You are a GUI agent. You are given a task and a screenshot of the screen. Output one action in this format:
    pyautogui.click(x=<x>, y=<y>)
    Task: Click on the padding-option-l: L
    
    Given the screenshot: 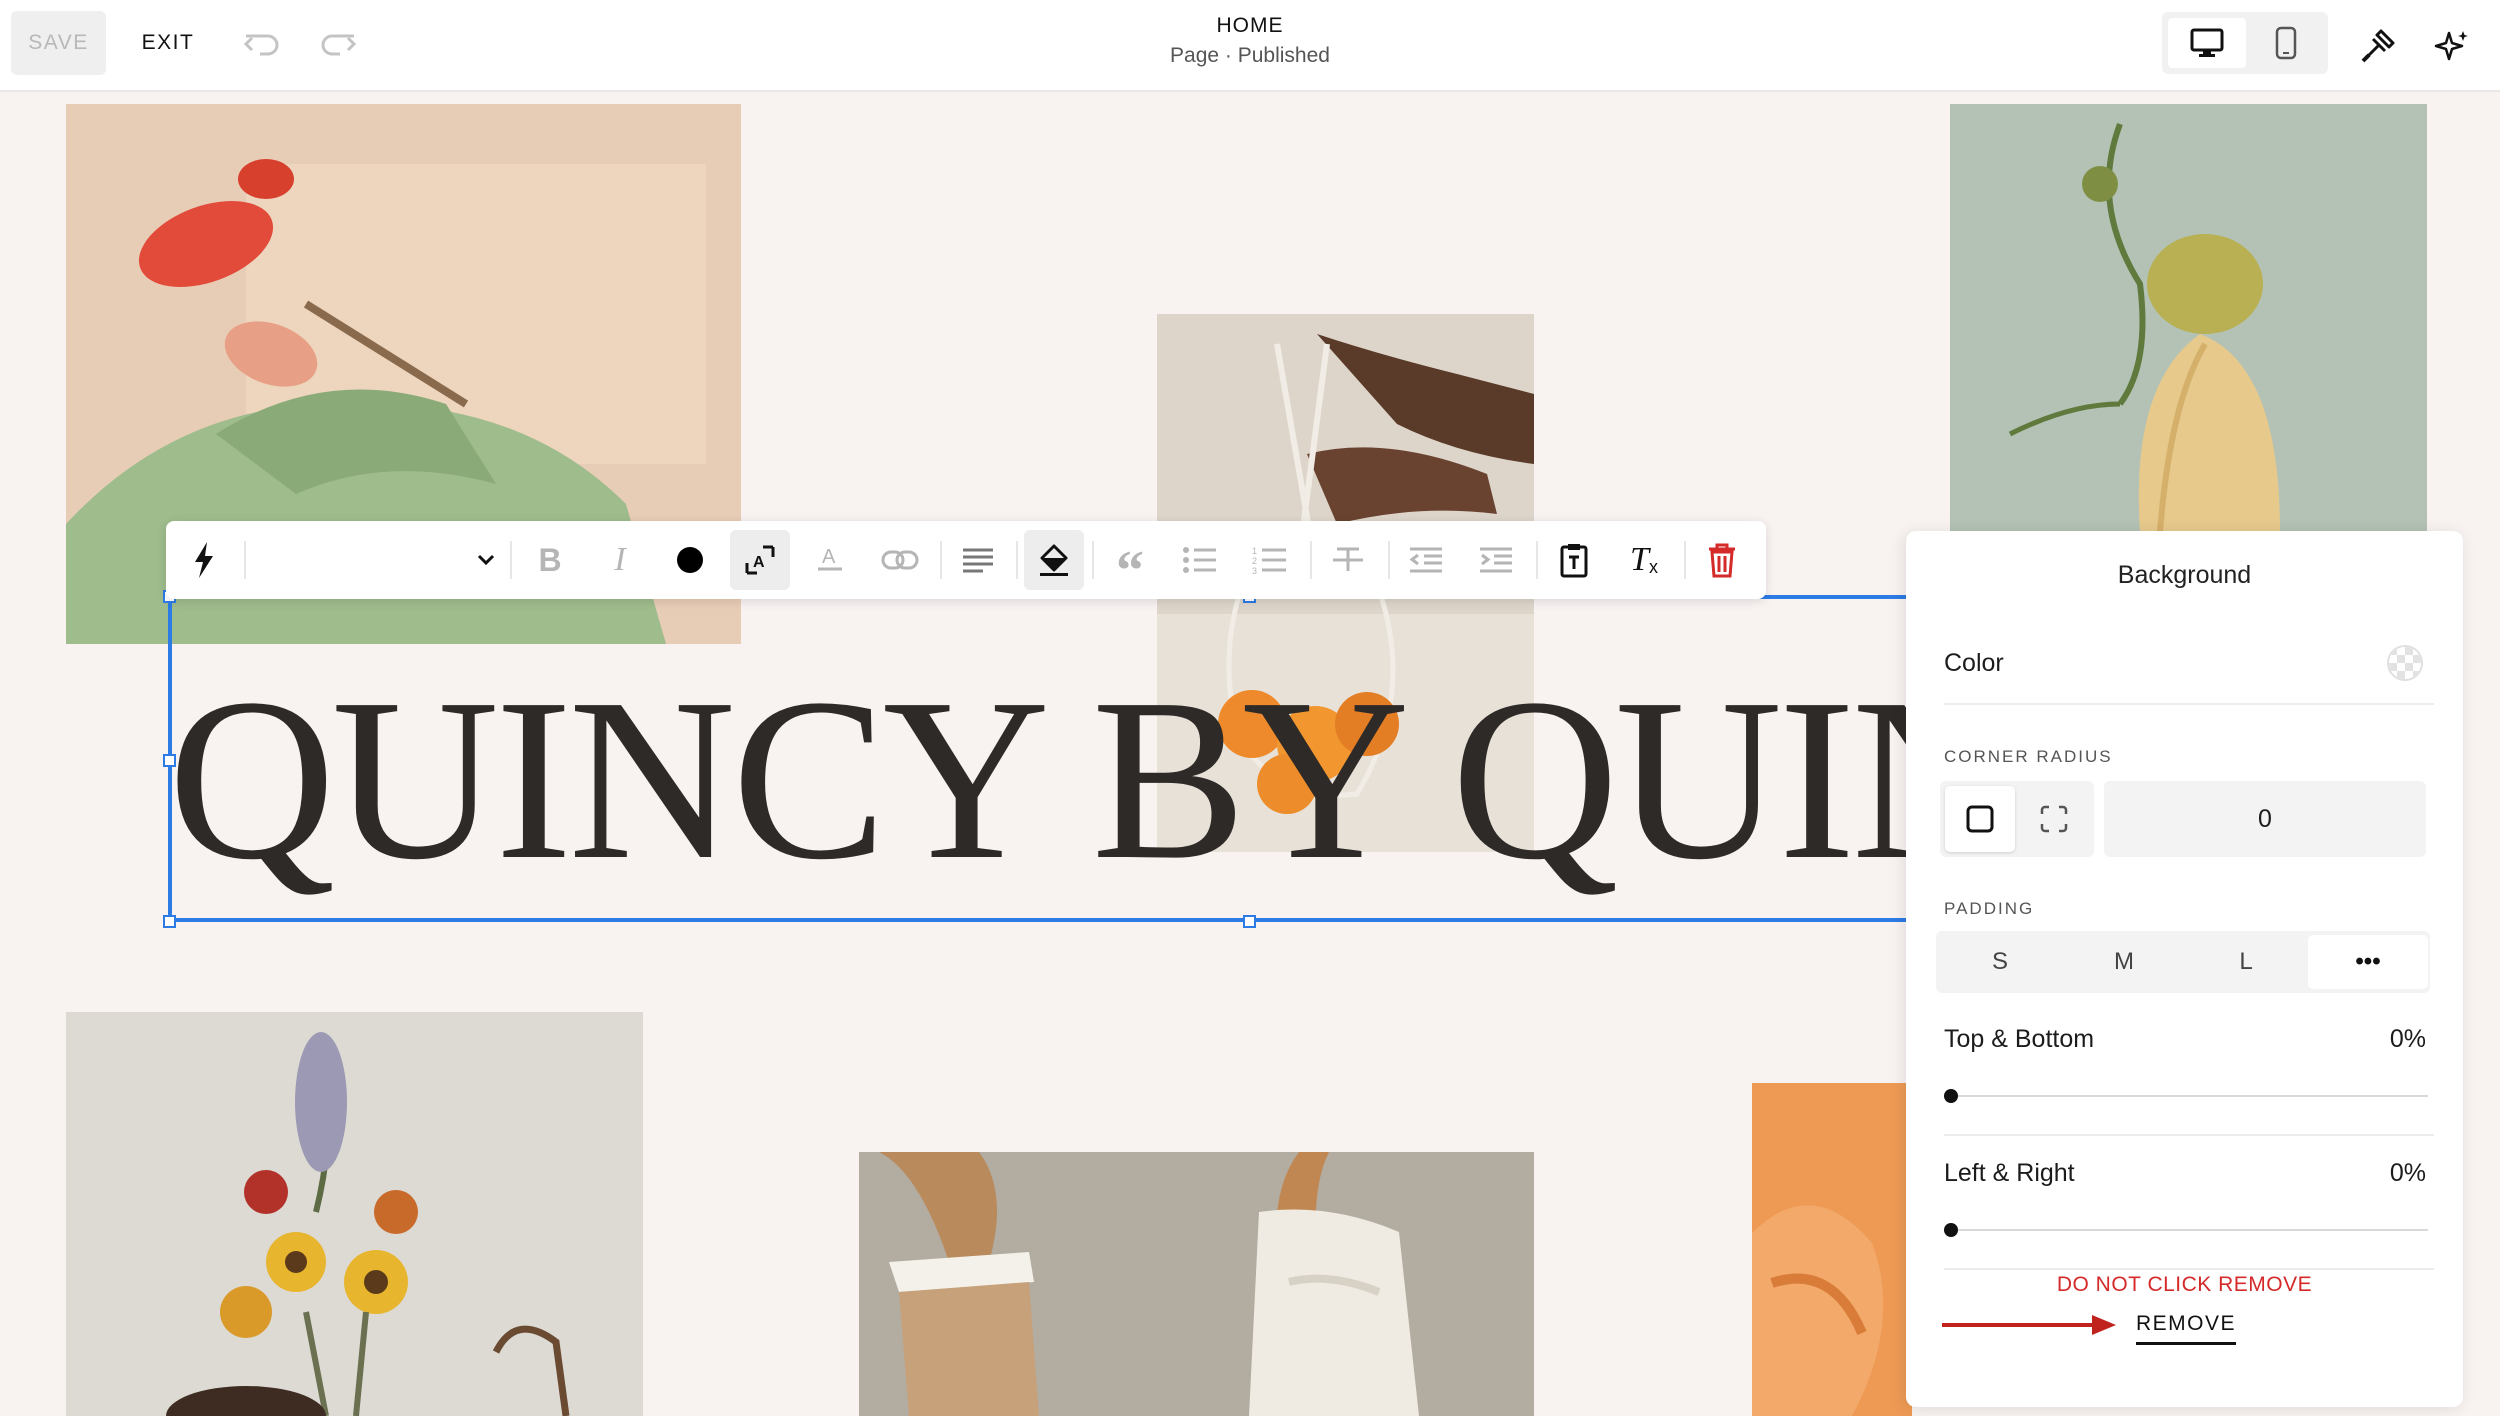 What is the action you would take?
    pyautogui.click(x=2246, y=962)
    